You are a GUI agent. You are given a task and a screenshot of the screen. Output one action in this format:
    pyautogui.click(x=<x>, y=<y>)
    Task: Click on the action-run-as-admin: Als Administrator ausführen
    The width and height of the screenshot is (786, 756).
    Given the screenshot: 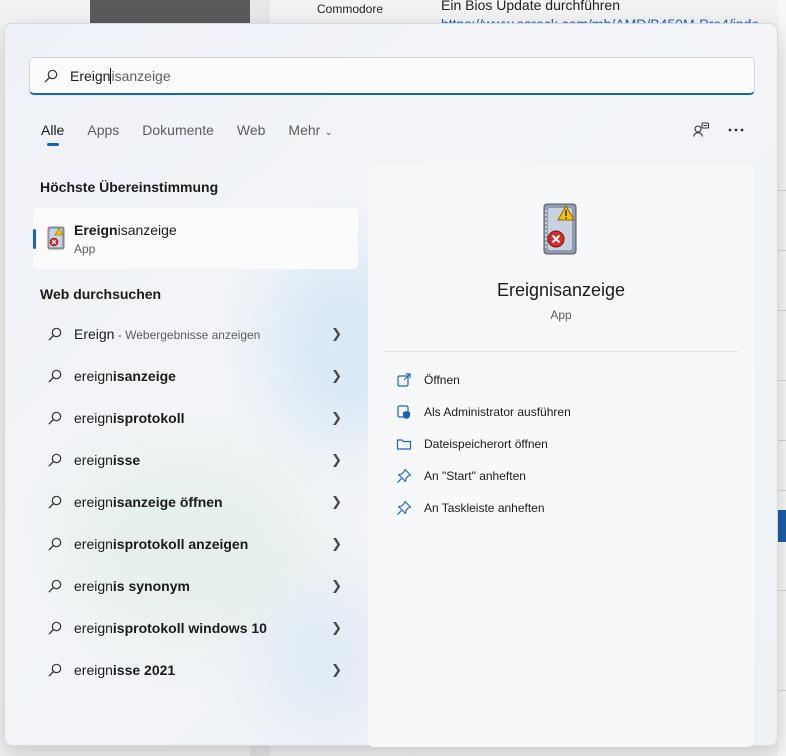 What is the action you would take?
    pyautogui.click(x=561, y=412)
    